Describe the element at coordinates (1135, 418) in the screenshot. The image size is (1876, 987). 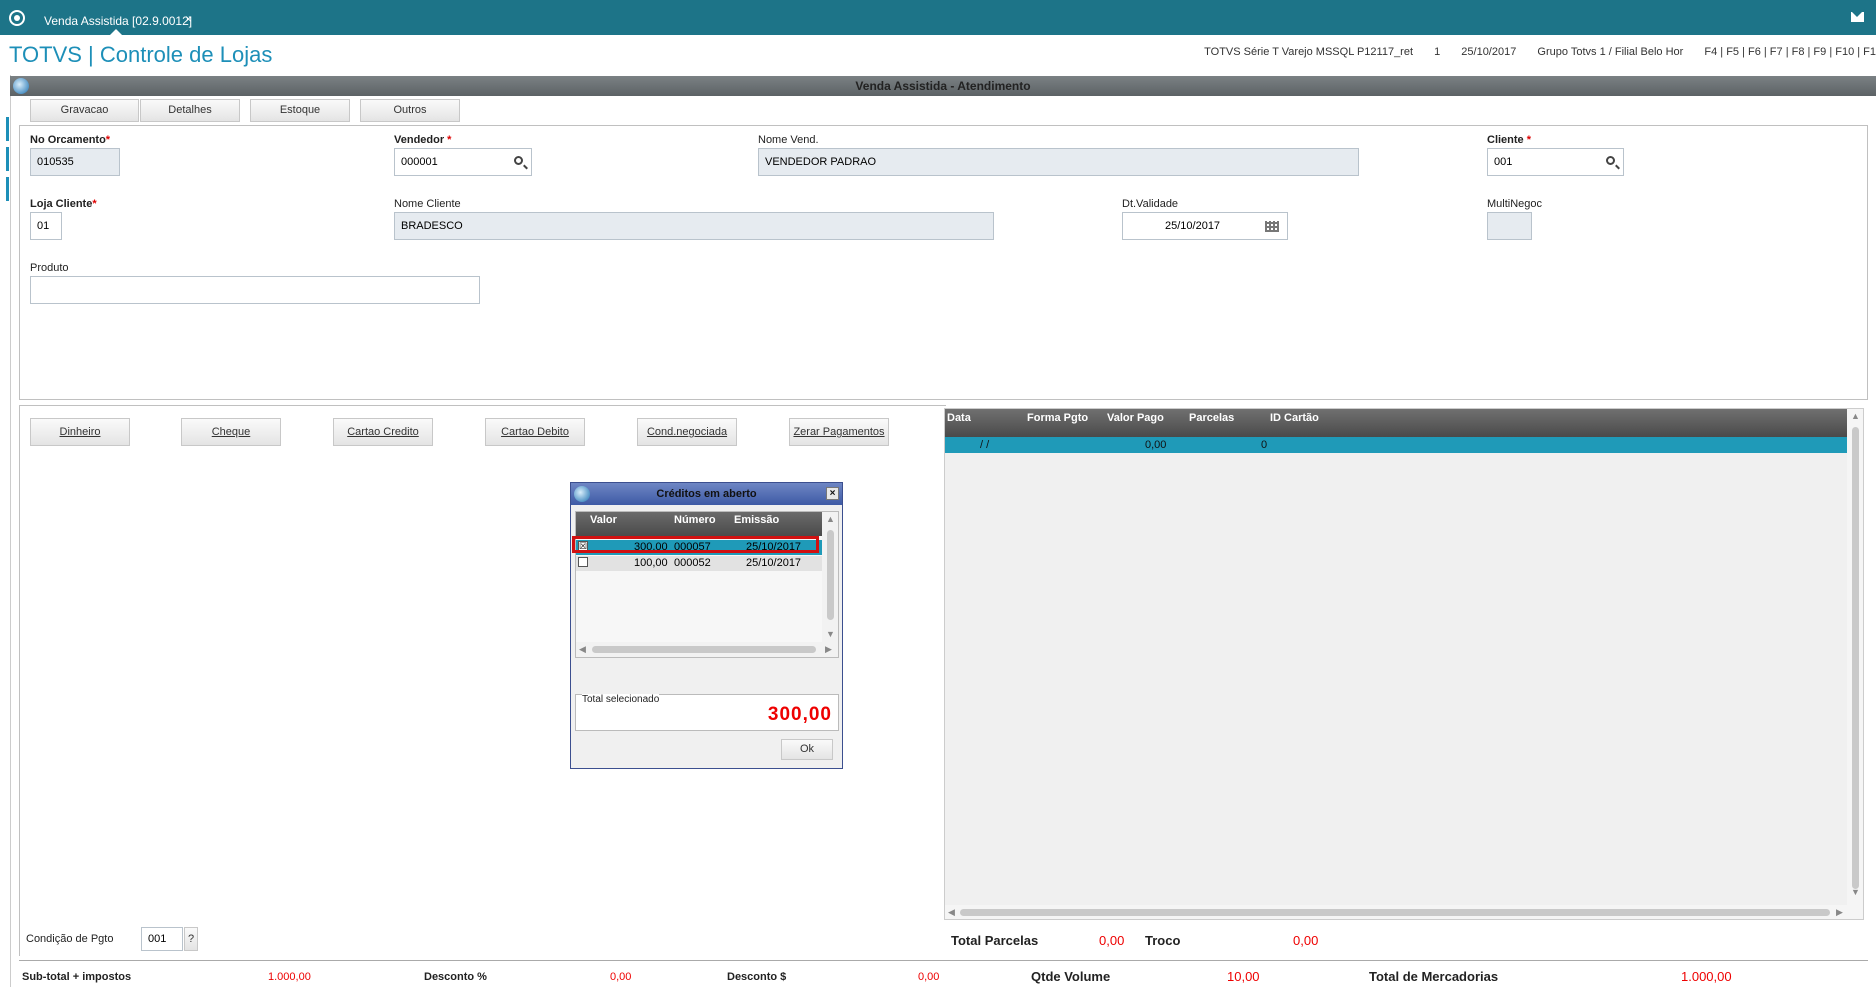
I see `column-header: Valor Pago` at that location.